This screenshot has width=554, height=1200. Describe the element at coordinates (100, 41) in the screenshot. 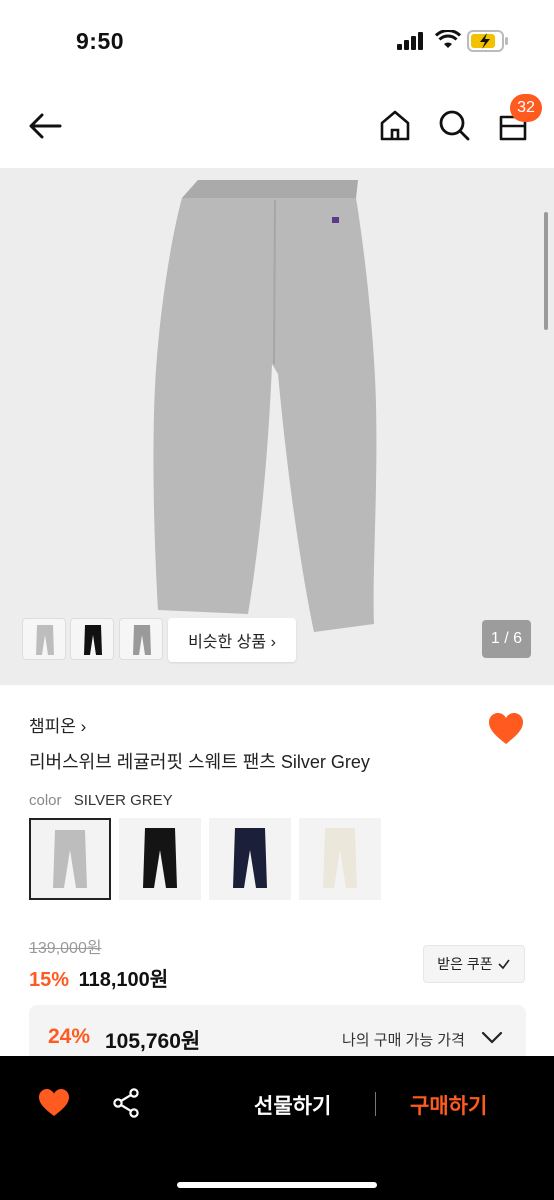

I see `status-time: 9:50` at that location.